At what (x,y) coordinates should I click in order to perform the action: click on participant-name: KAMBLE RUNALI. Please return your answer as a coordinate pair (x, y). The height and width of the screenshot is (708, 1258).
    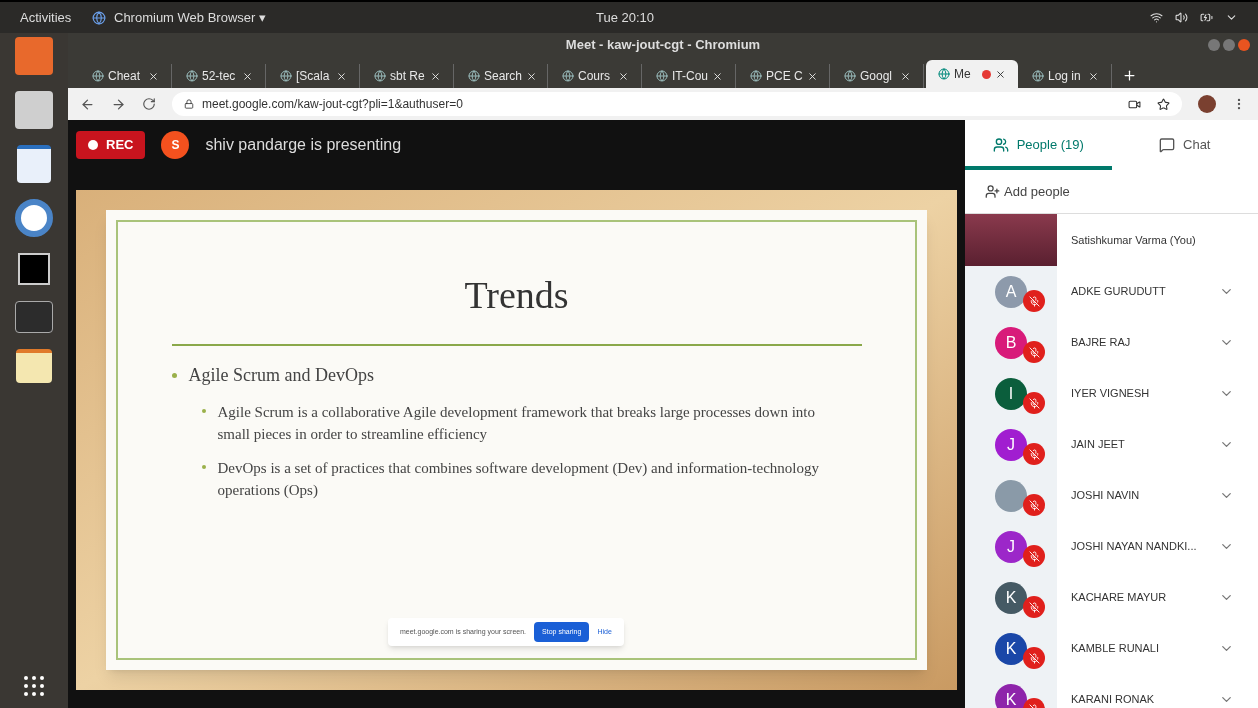
    Looking at the image, I should click on (1115, 649).